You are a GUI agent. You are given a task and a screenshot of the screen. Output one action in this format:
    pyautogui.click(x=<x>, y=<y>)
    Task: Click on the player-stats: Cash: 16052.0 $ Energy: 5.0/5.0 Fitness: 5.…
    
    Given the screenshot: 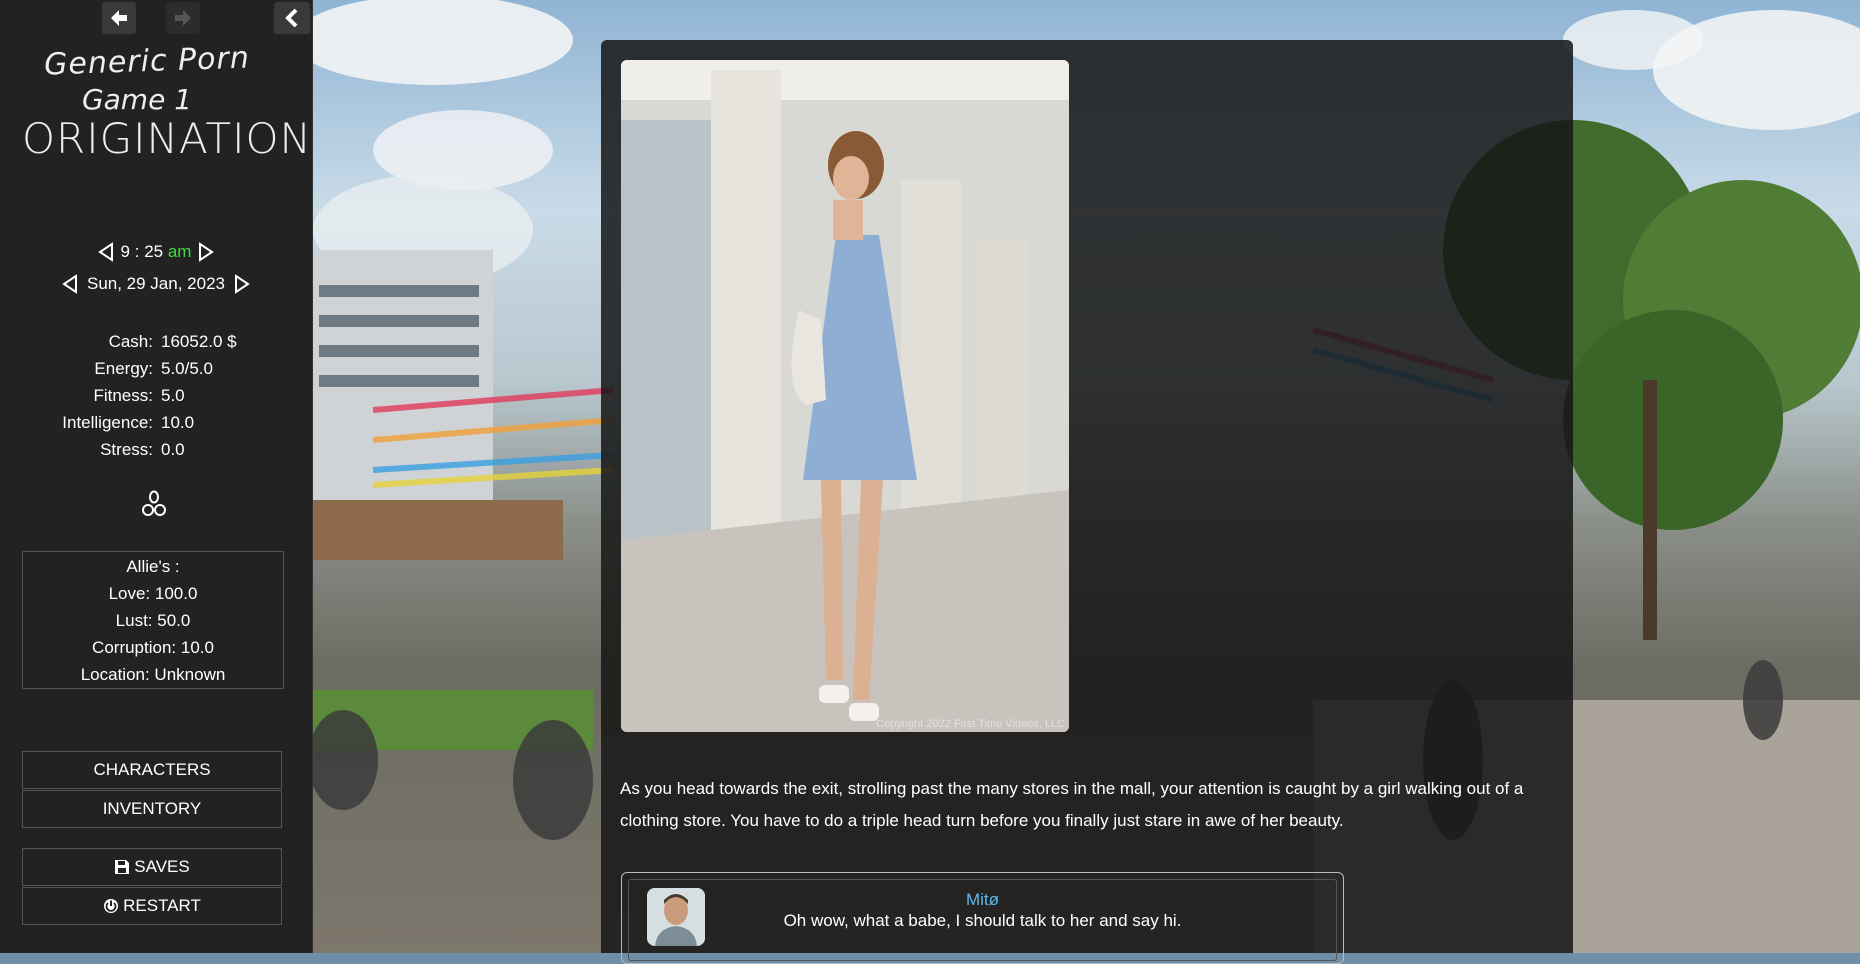 What is the action you would take?
    pyautogui.click(x=156, y=395)
    